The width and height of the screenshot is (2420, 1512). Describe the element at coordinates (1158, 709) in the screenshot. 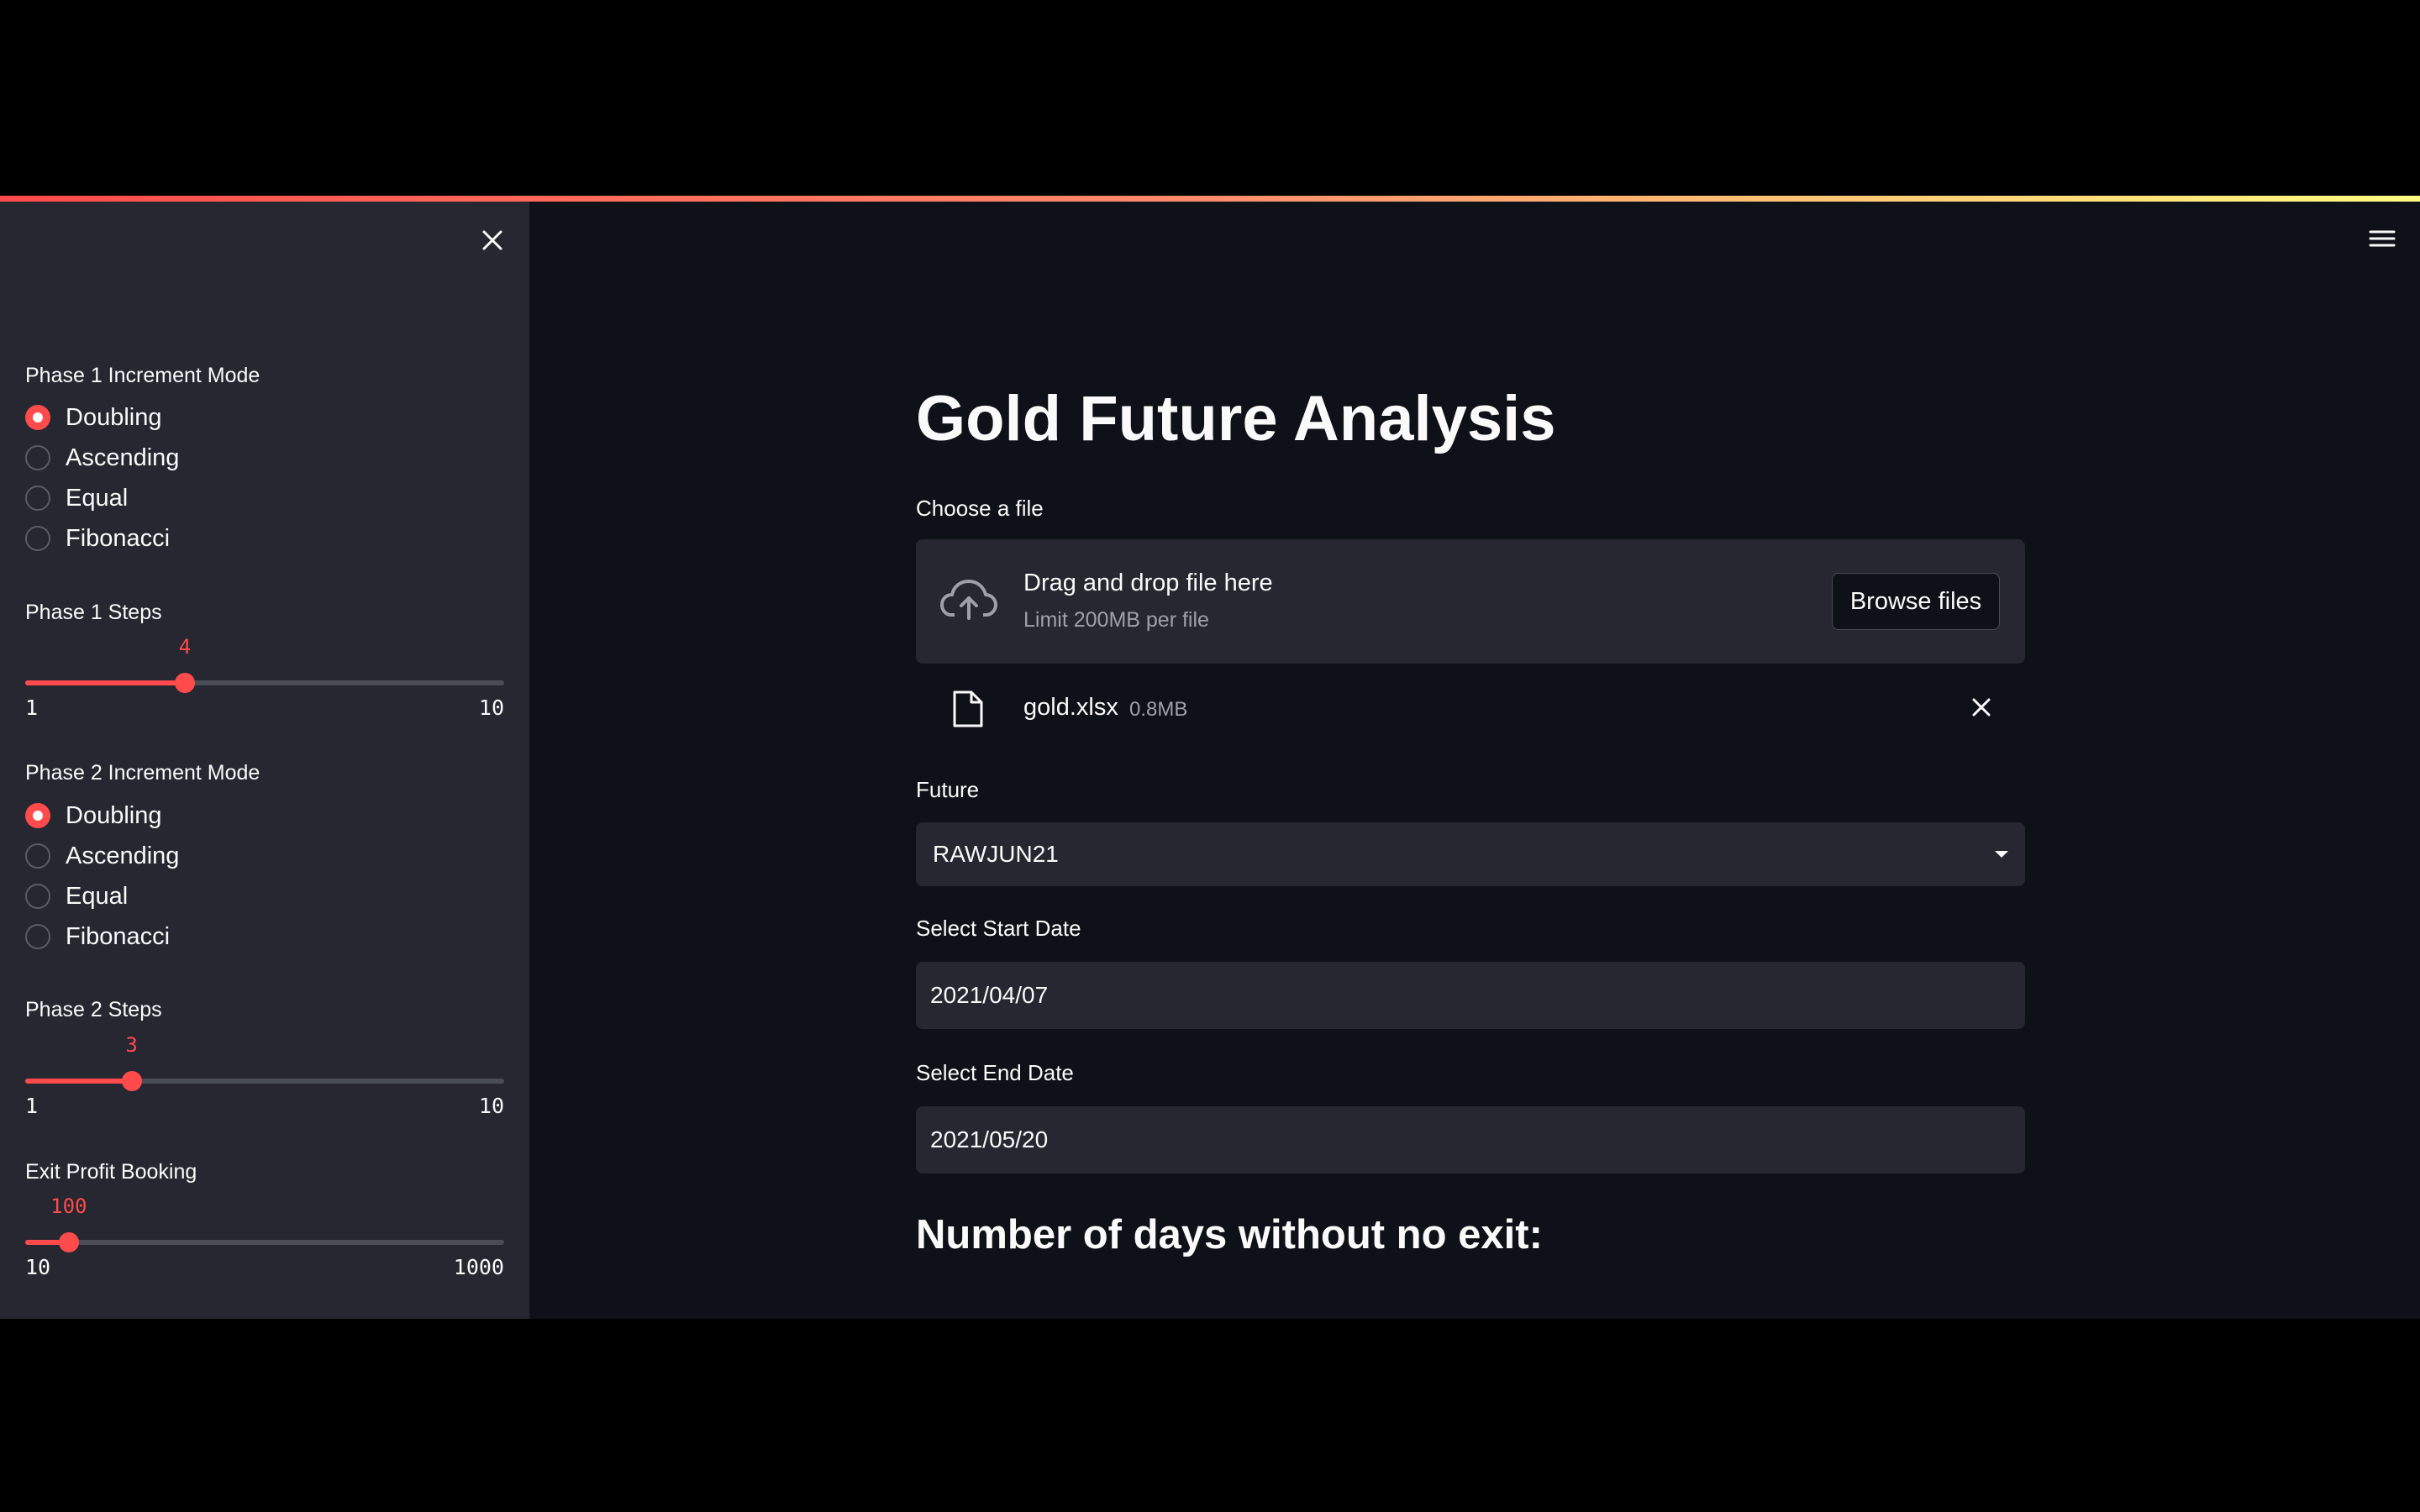

I see `uploaded-file-size: 0.8MB` at that location.